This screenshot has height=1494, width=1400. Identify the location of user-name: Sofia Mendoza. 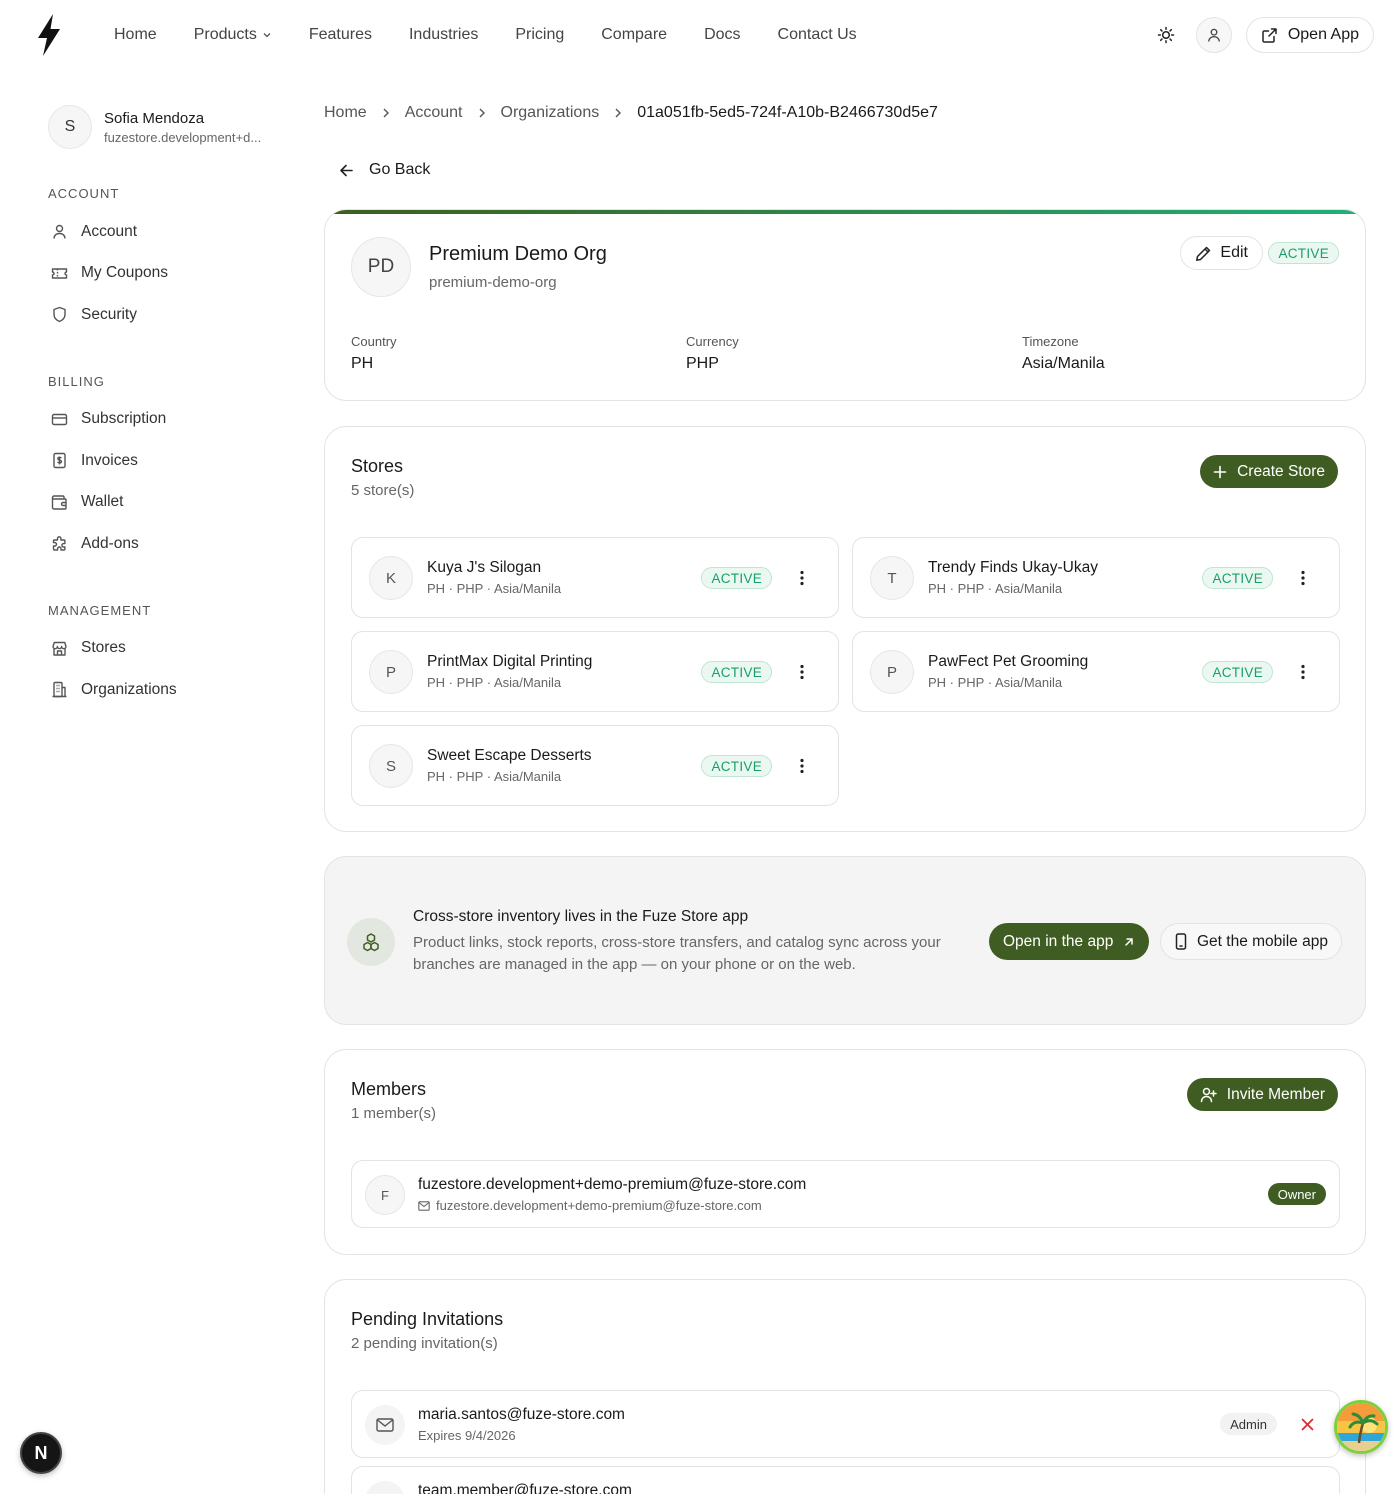
(154, 118).